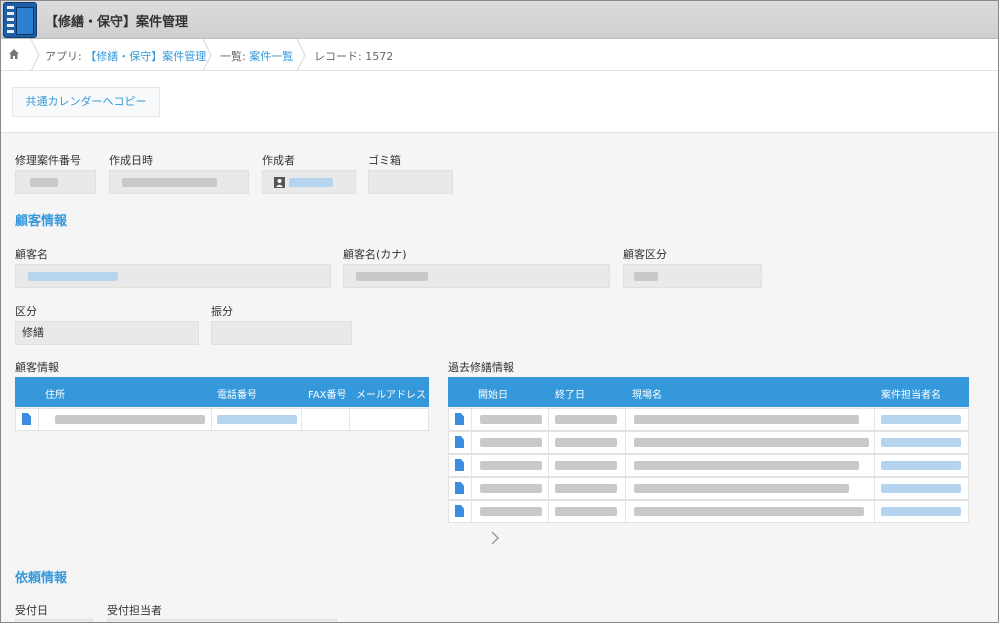  Describe the element at coordinates (26, 311) in the screenshot. I see `division-label: 区分` at that location.